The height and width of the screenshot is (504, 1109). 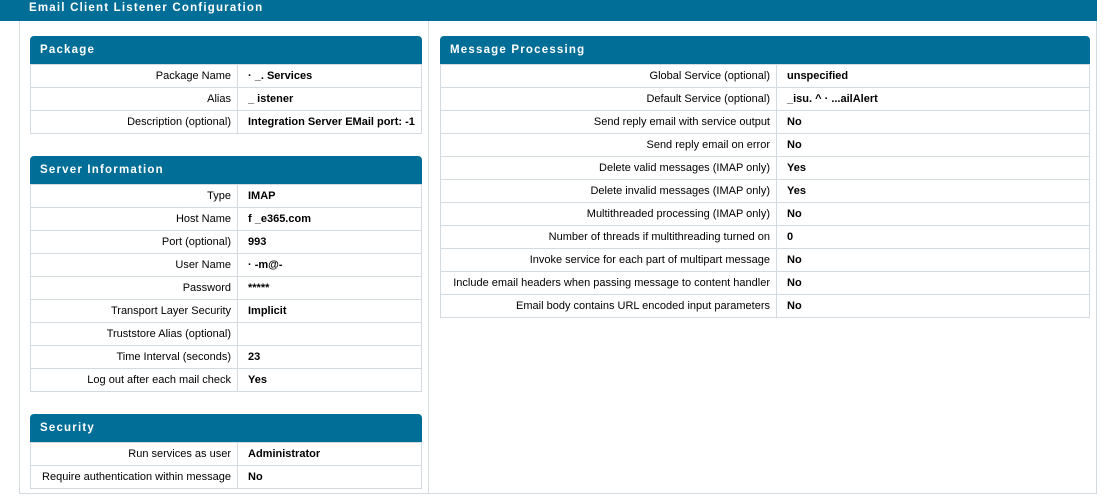 I want to click on field-value: unspecified, so click(x=933, y=76).